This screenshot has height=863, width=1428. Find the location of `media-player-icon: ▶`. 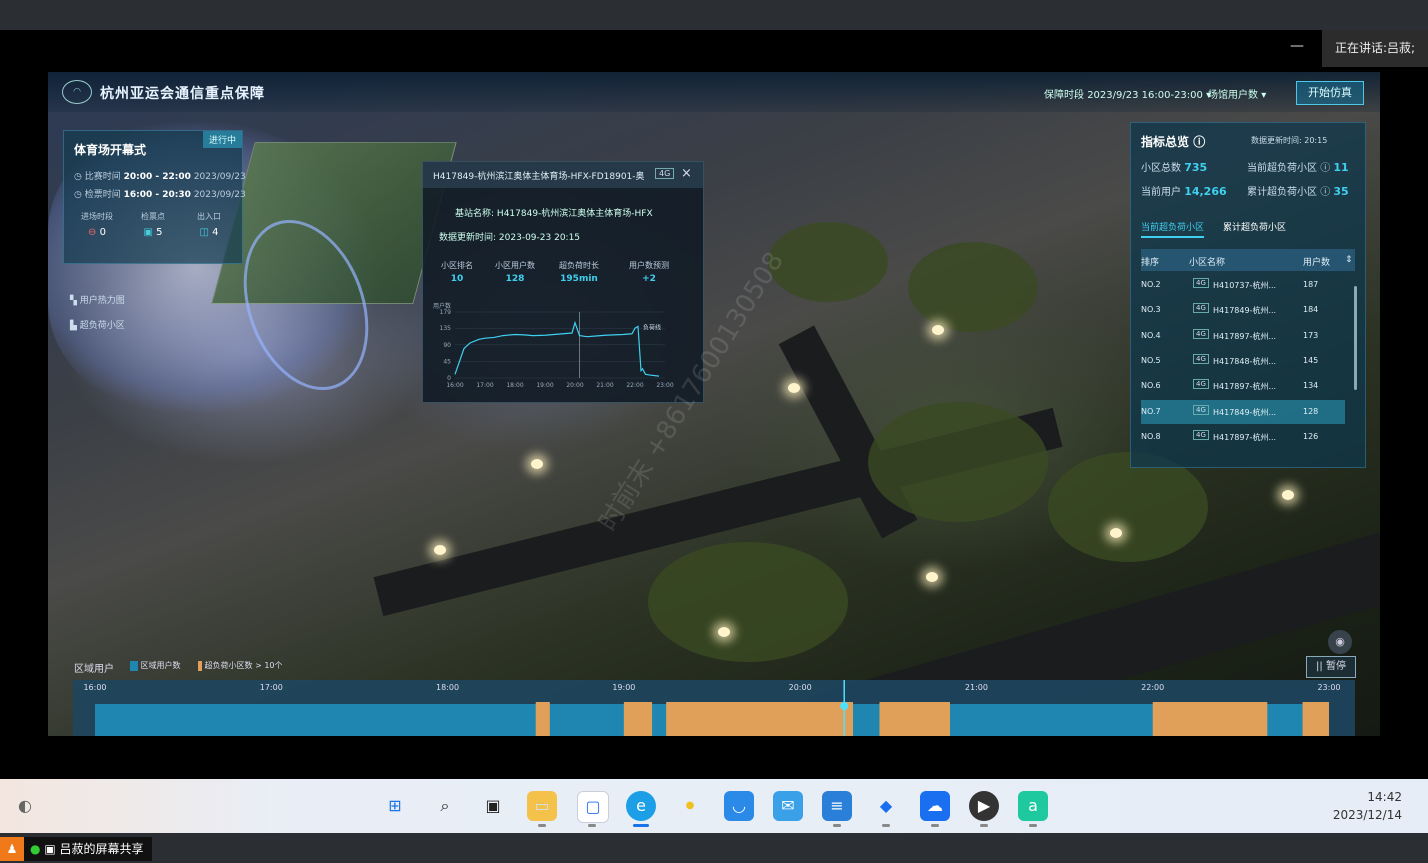

media-player-icon: ▶ is located at coordinates (984, 806).